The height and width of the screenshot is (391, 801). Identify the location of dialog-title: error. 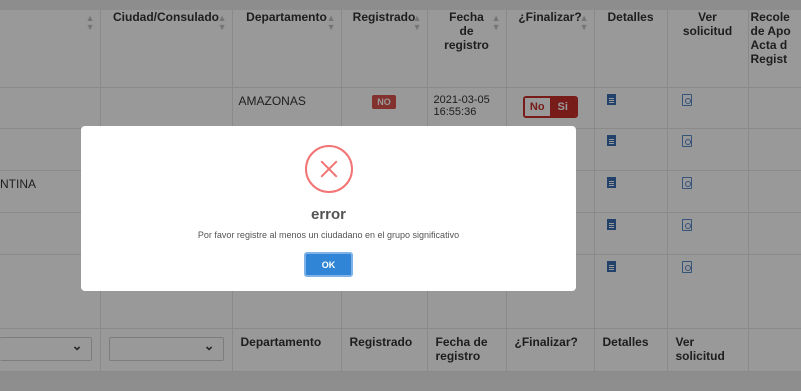
(328, 214).